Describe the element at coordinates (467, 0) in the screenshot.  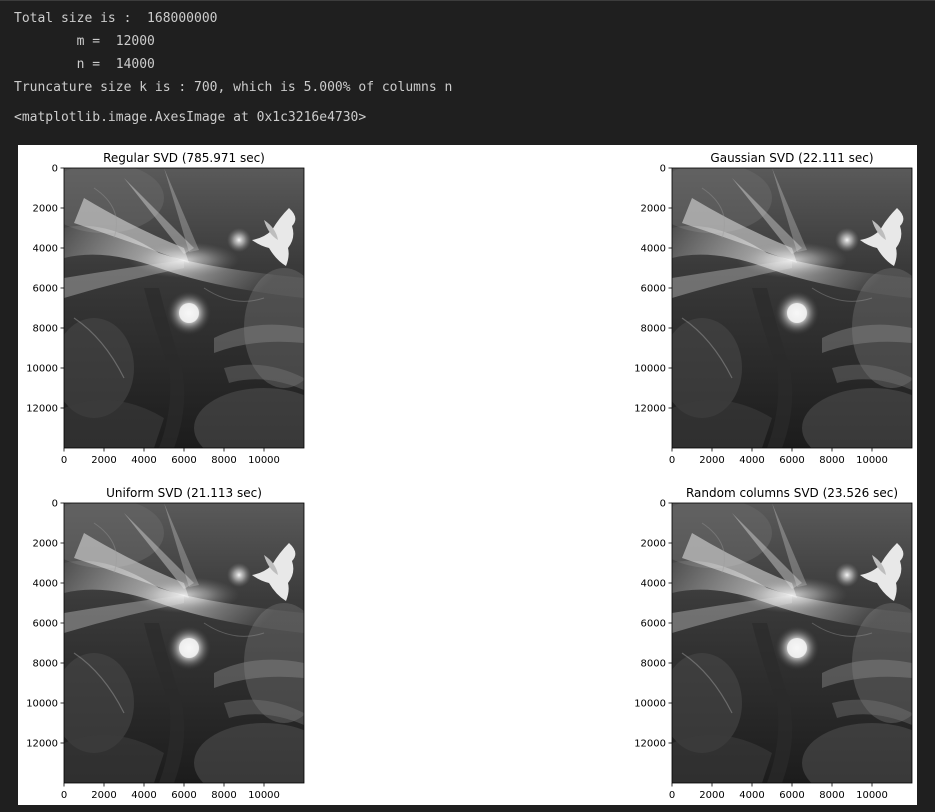
I see `cell-top-border` at that location.